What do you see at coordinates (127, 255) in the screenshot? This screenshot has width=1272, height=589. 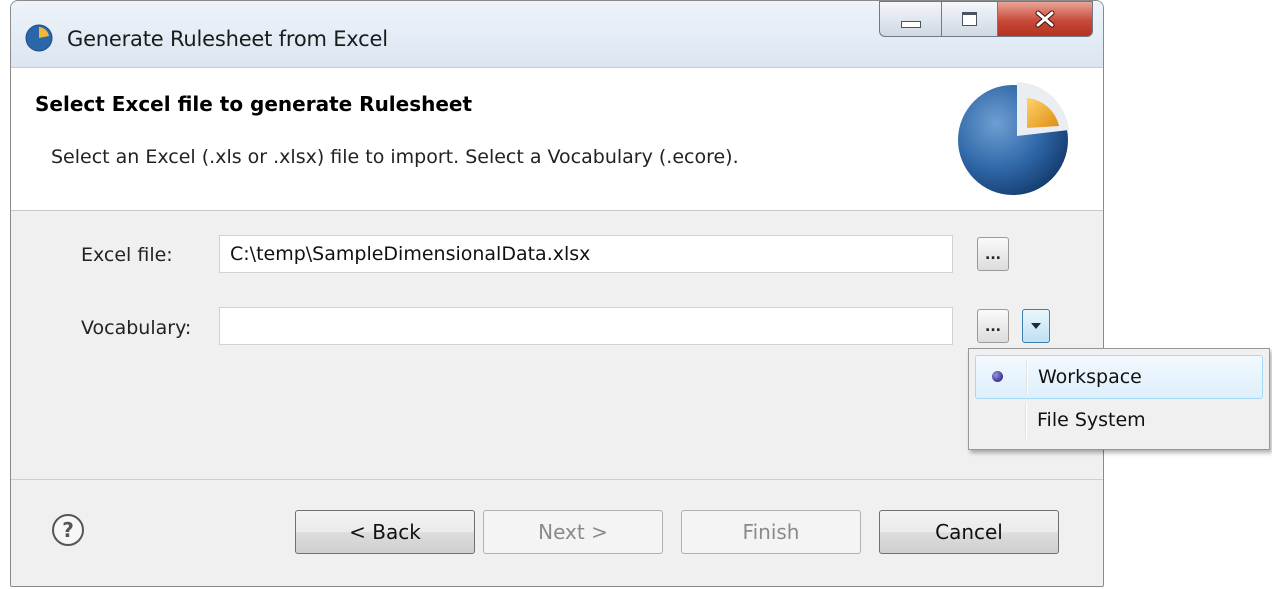 I see `excel-file-label: Excel file:` at bounding box center [127, 255].